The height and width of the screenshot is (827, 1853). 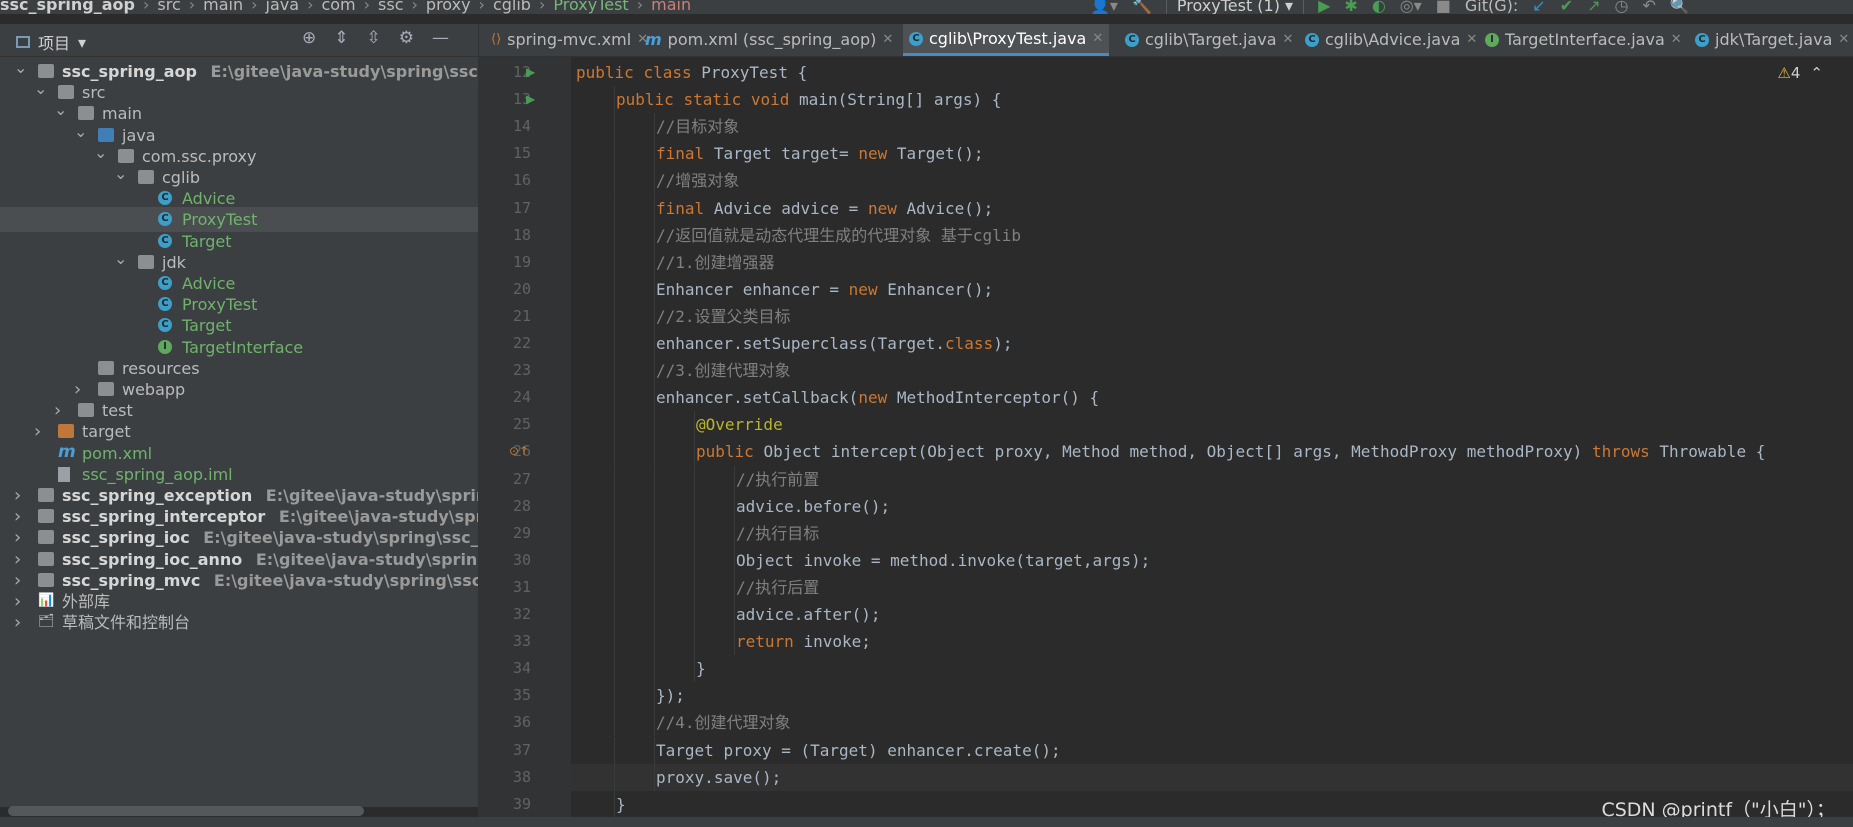 What do you see at coordinates (692, 72) in the screenshot?
I see `code-text: public class ProxyTest {` at bounding box center [692, 72].